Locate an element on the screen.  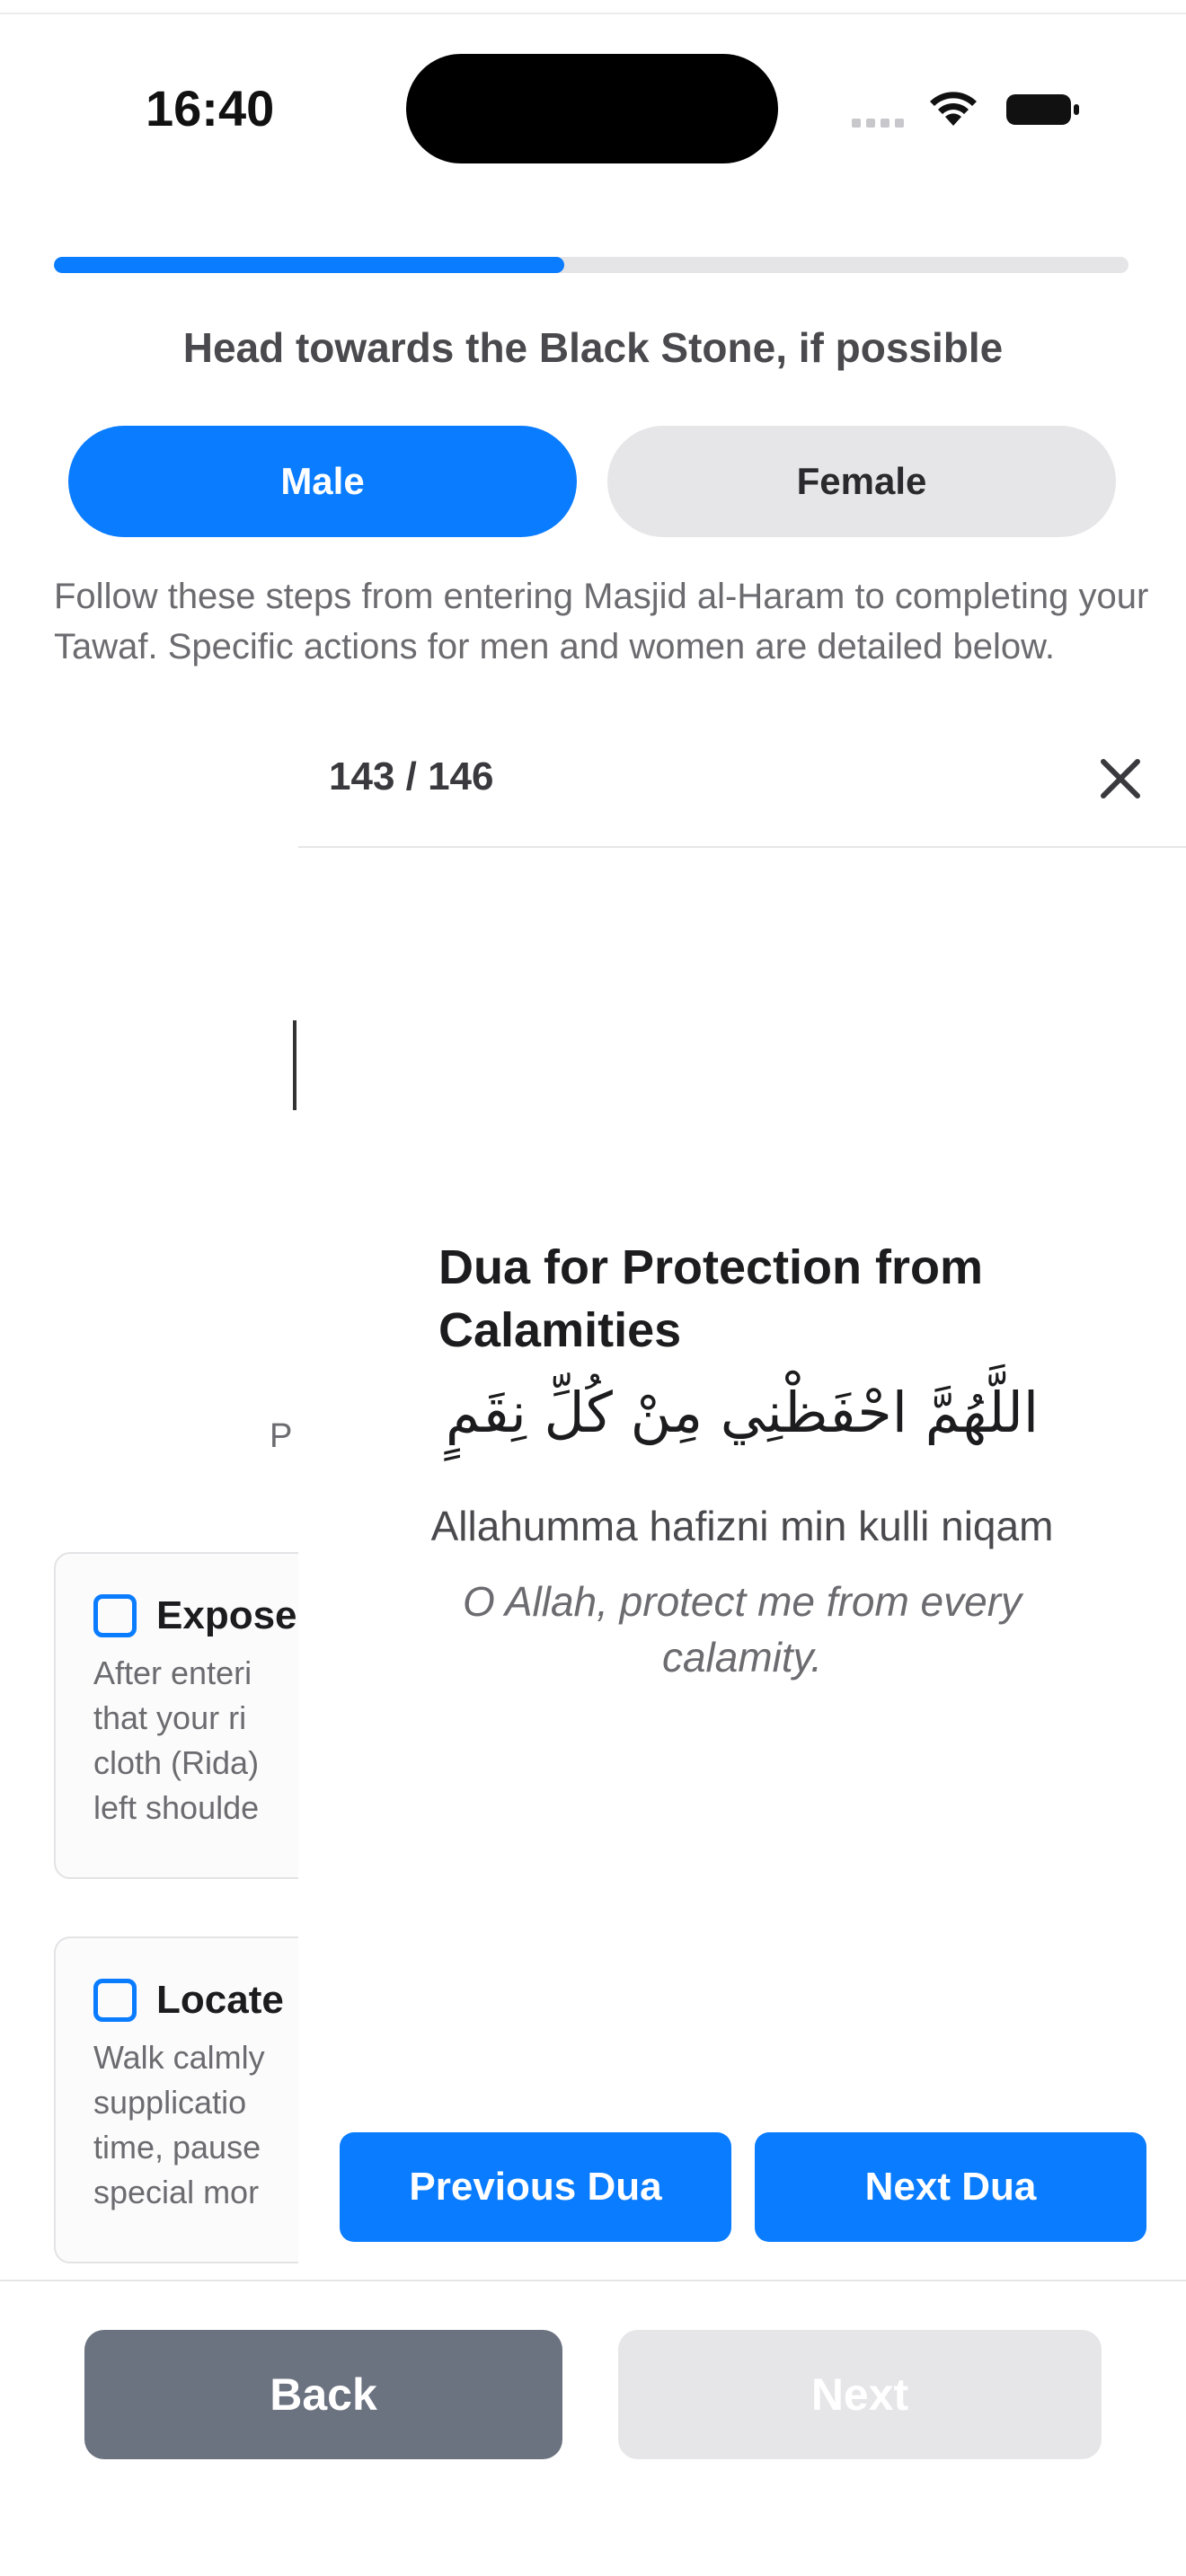
step-card-title: Locate is located at coordinates (220, 2000).